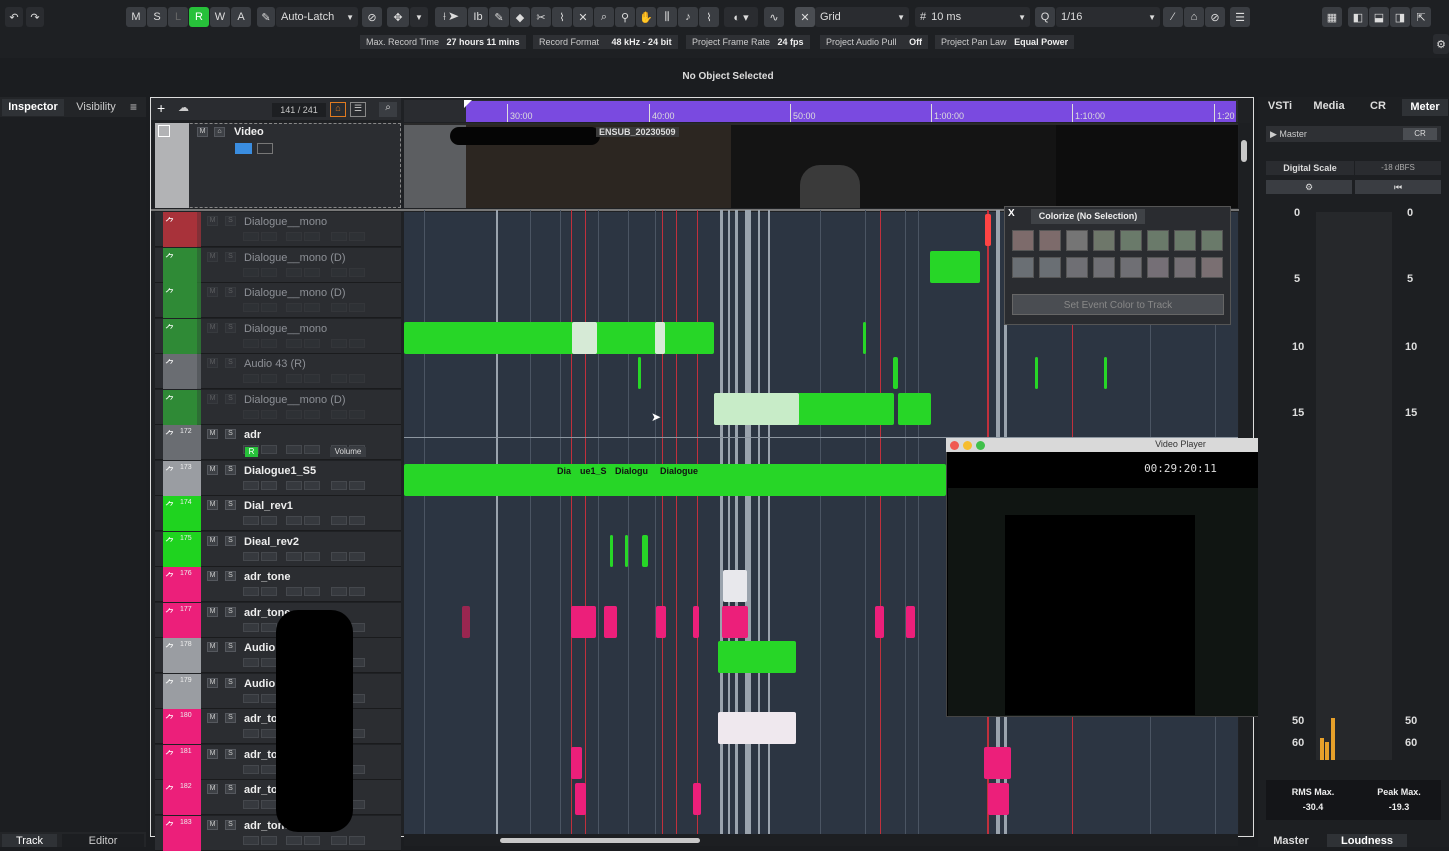  I want to click on track-header: ⺈ M S Dialogue__mono (D), so click(278, 407).